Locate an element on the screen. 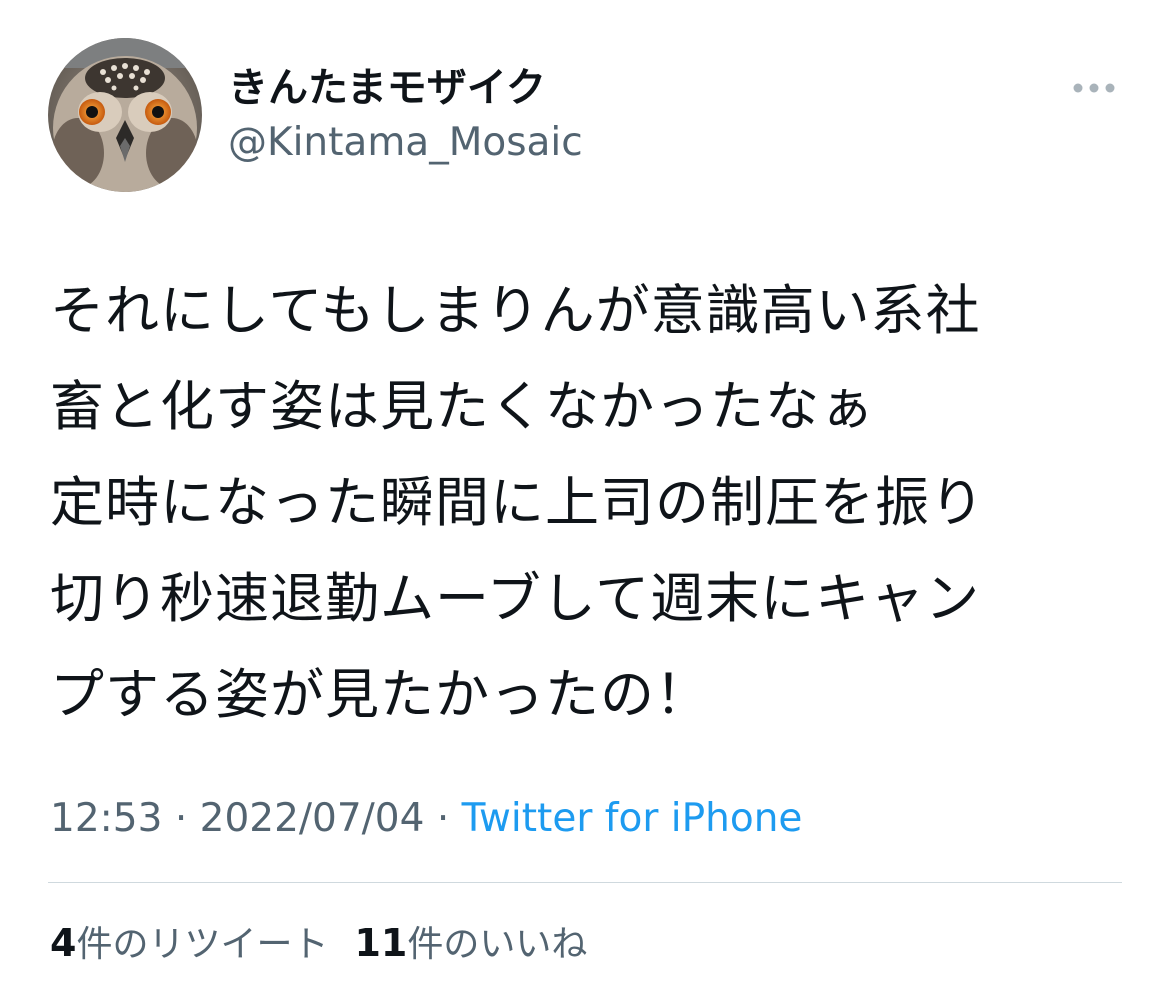  more-options-button is located at coordinates (1094, 88).